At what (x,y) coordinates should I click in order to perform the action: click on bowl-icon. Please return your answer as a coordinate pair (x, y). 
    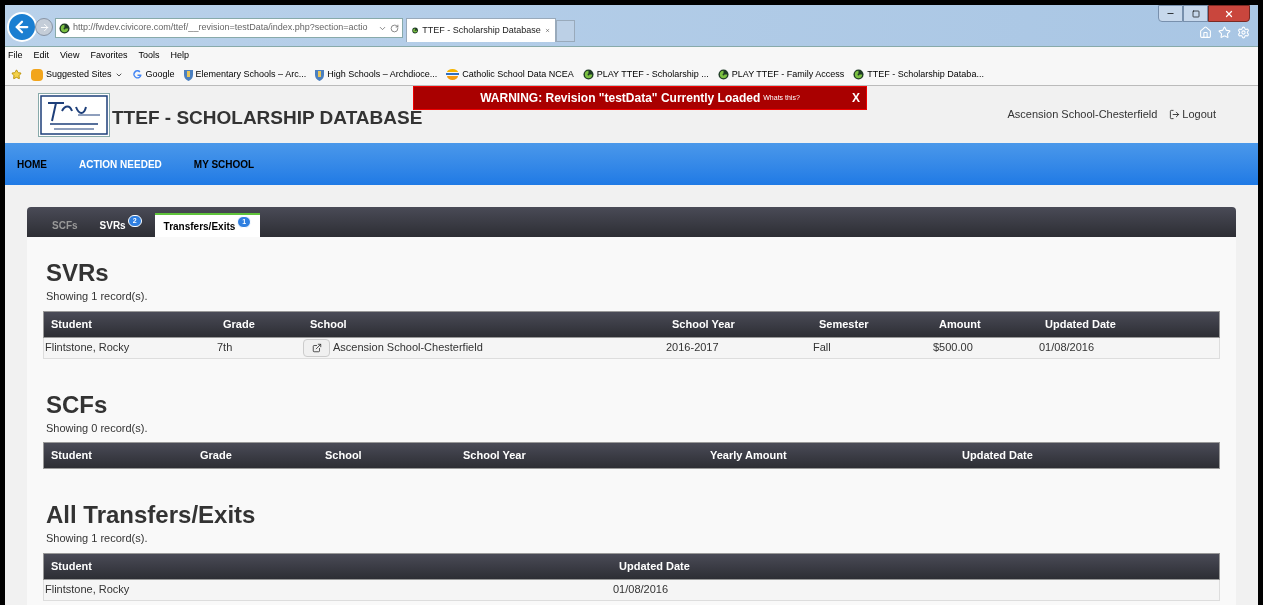
    Looking at the image, I should click on (453, 74).